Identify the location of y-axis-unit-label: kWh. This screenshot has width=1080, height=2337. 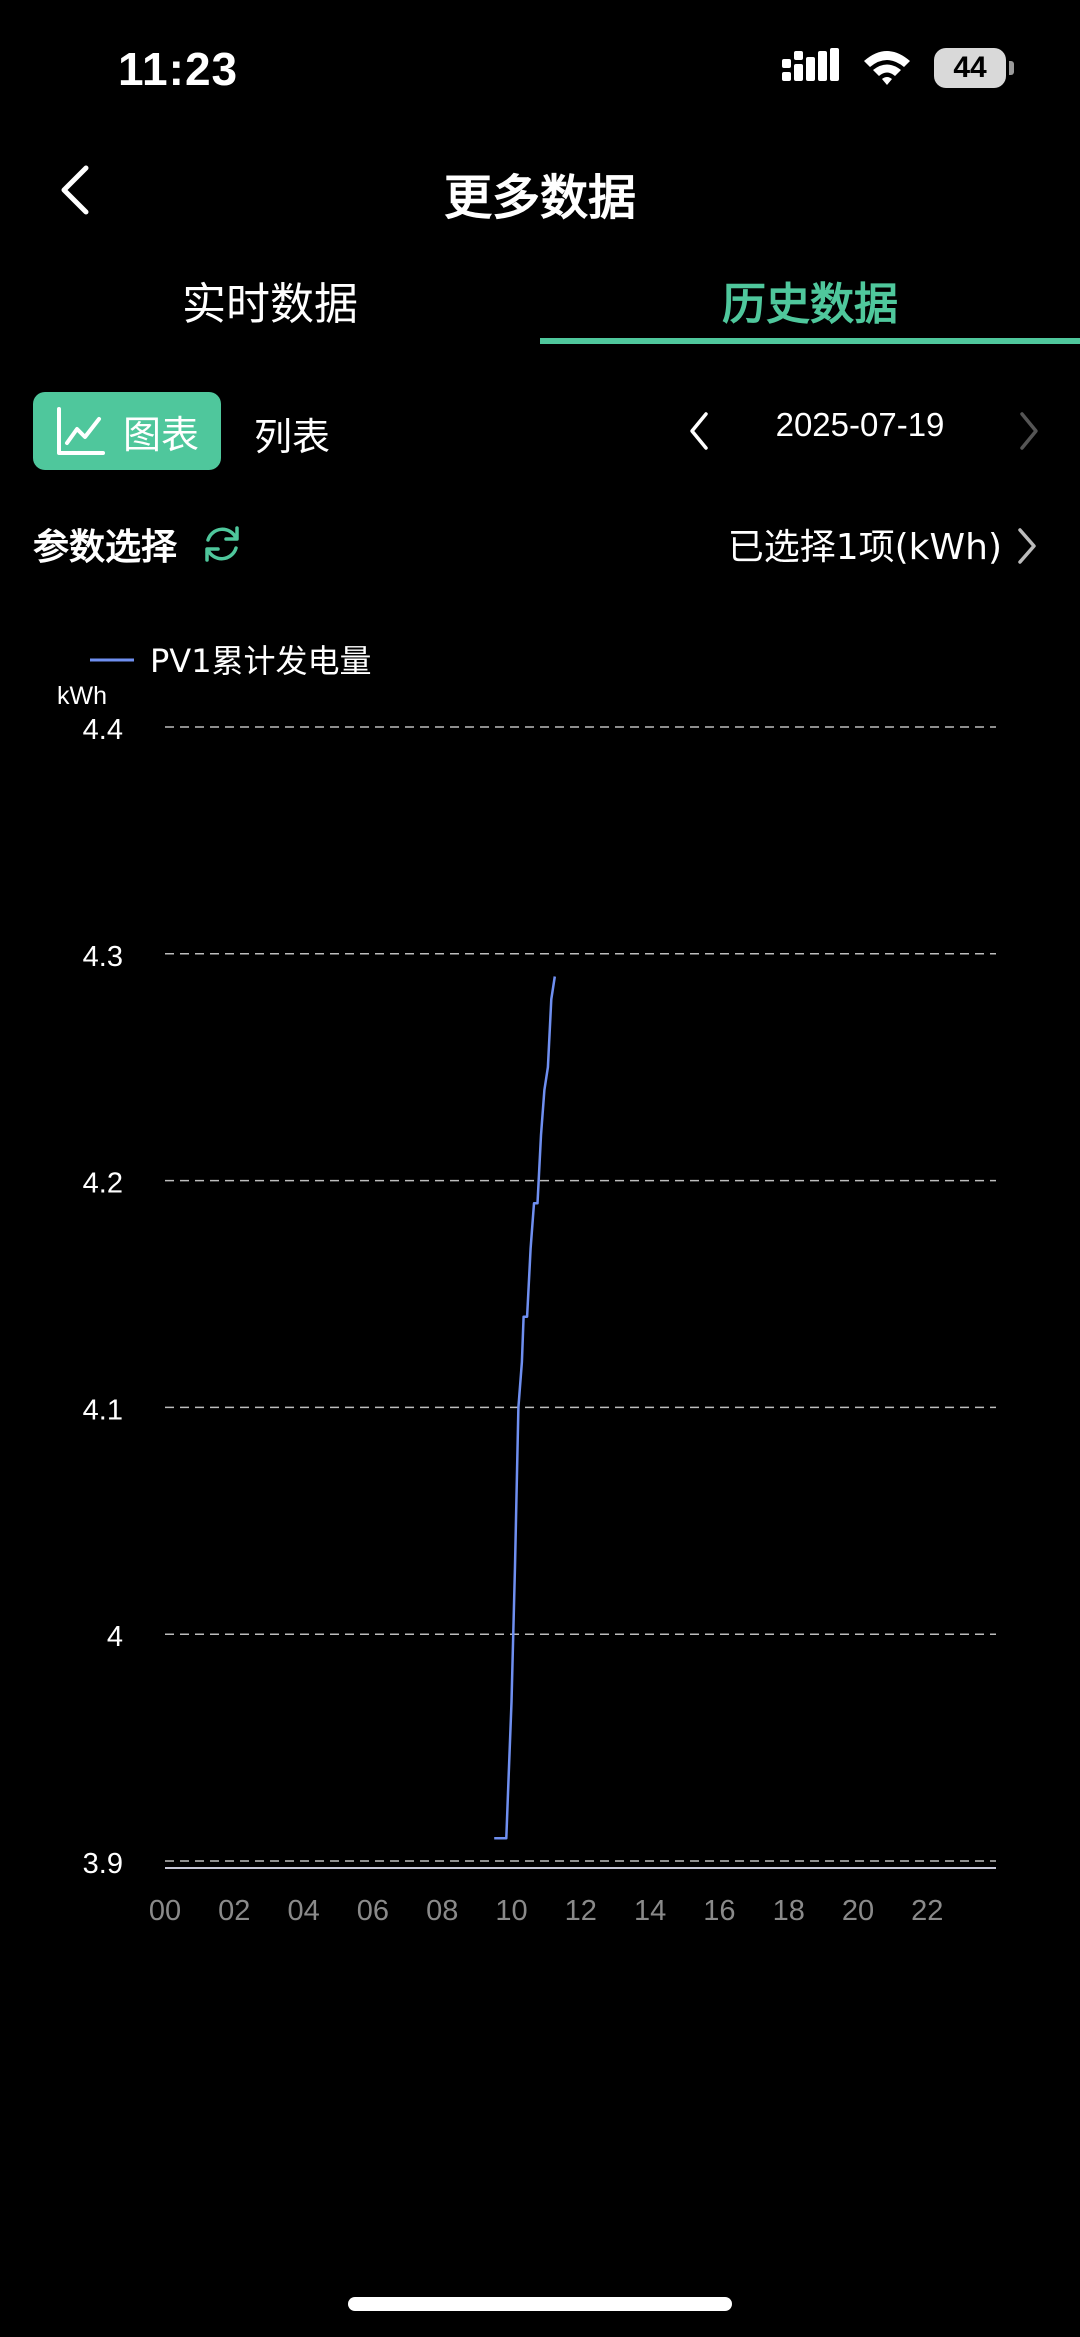
(82, 696).